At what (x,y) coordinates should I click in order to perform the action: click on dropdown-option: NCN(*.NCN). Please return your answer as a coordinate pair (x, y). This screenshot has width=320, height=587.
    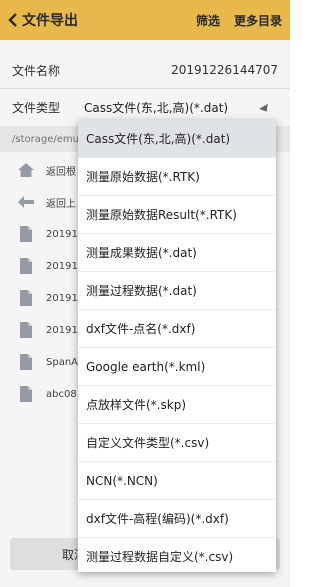
    Looking at the image, I should click on (177, 481).